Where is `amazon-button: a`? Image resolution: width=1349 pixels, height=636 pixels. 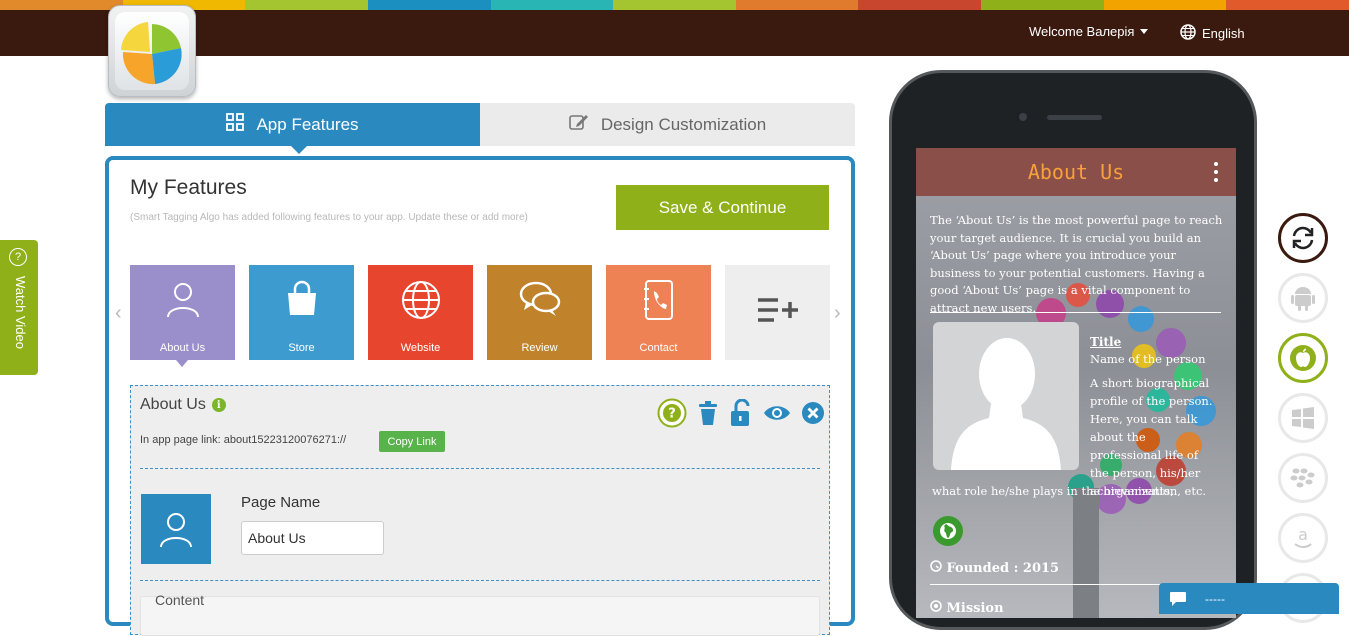
amazon-button: a is located at coordinates (1303, 538).